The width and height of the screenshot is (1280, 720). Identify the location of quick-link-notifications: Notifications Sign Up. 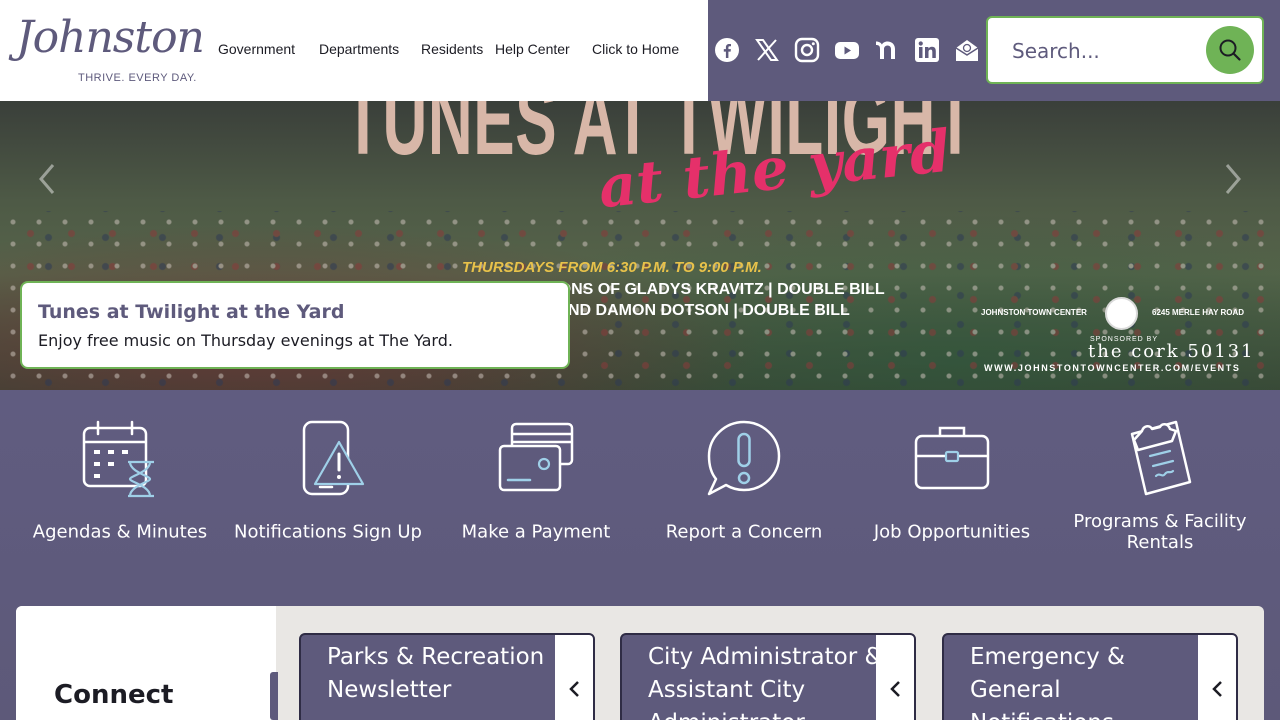
(328, 484).